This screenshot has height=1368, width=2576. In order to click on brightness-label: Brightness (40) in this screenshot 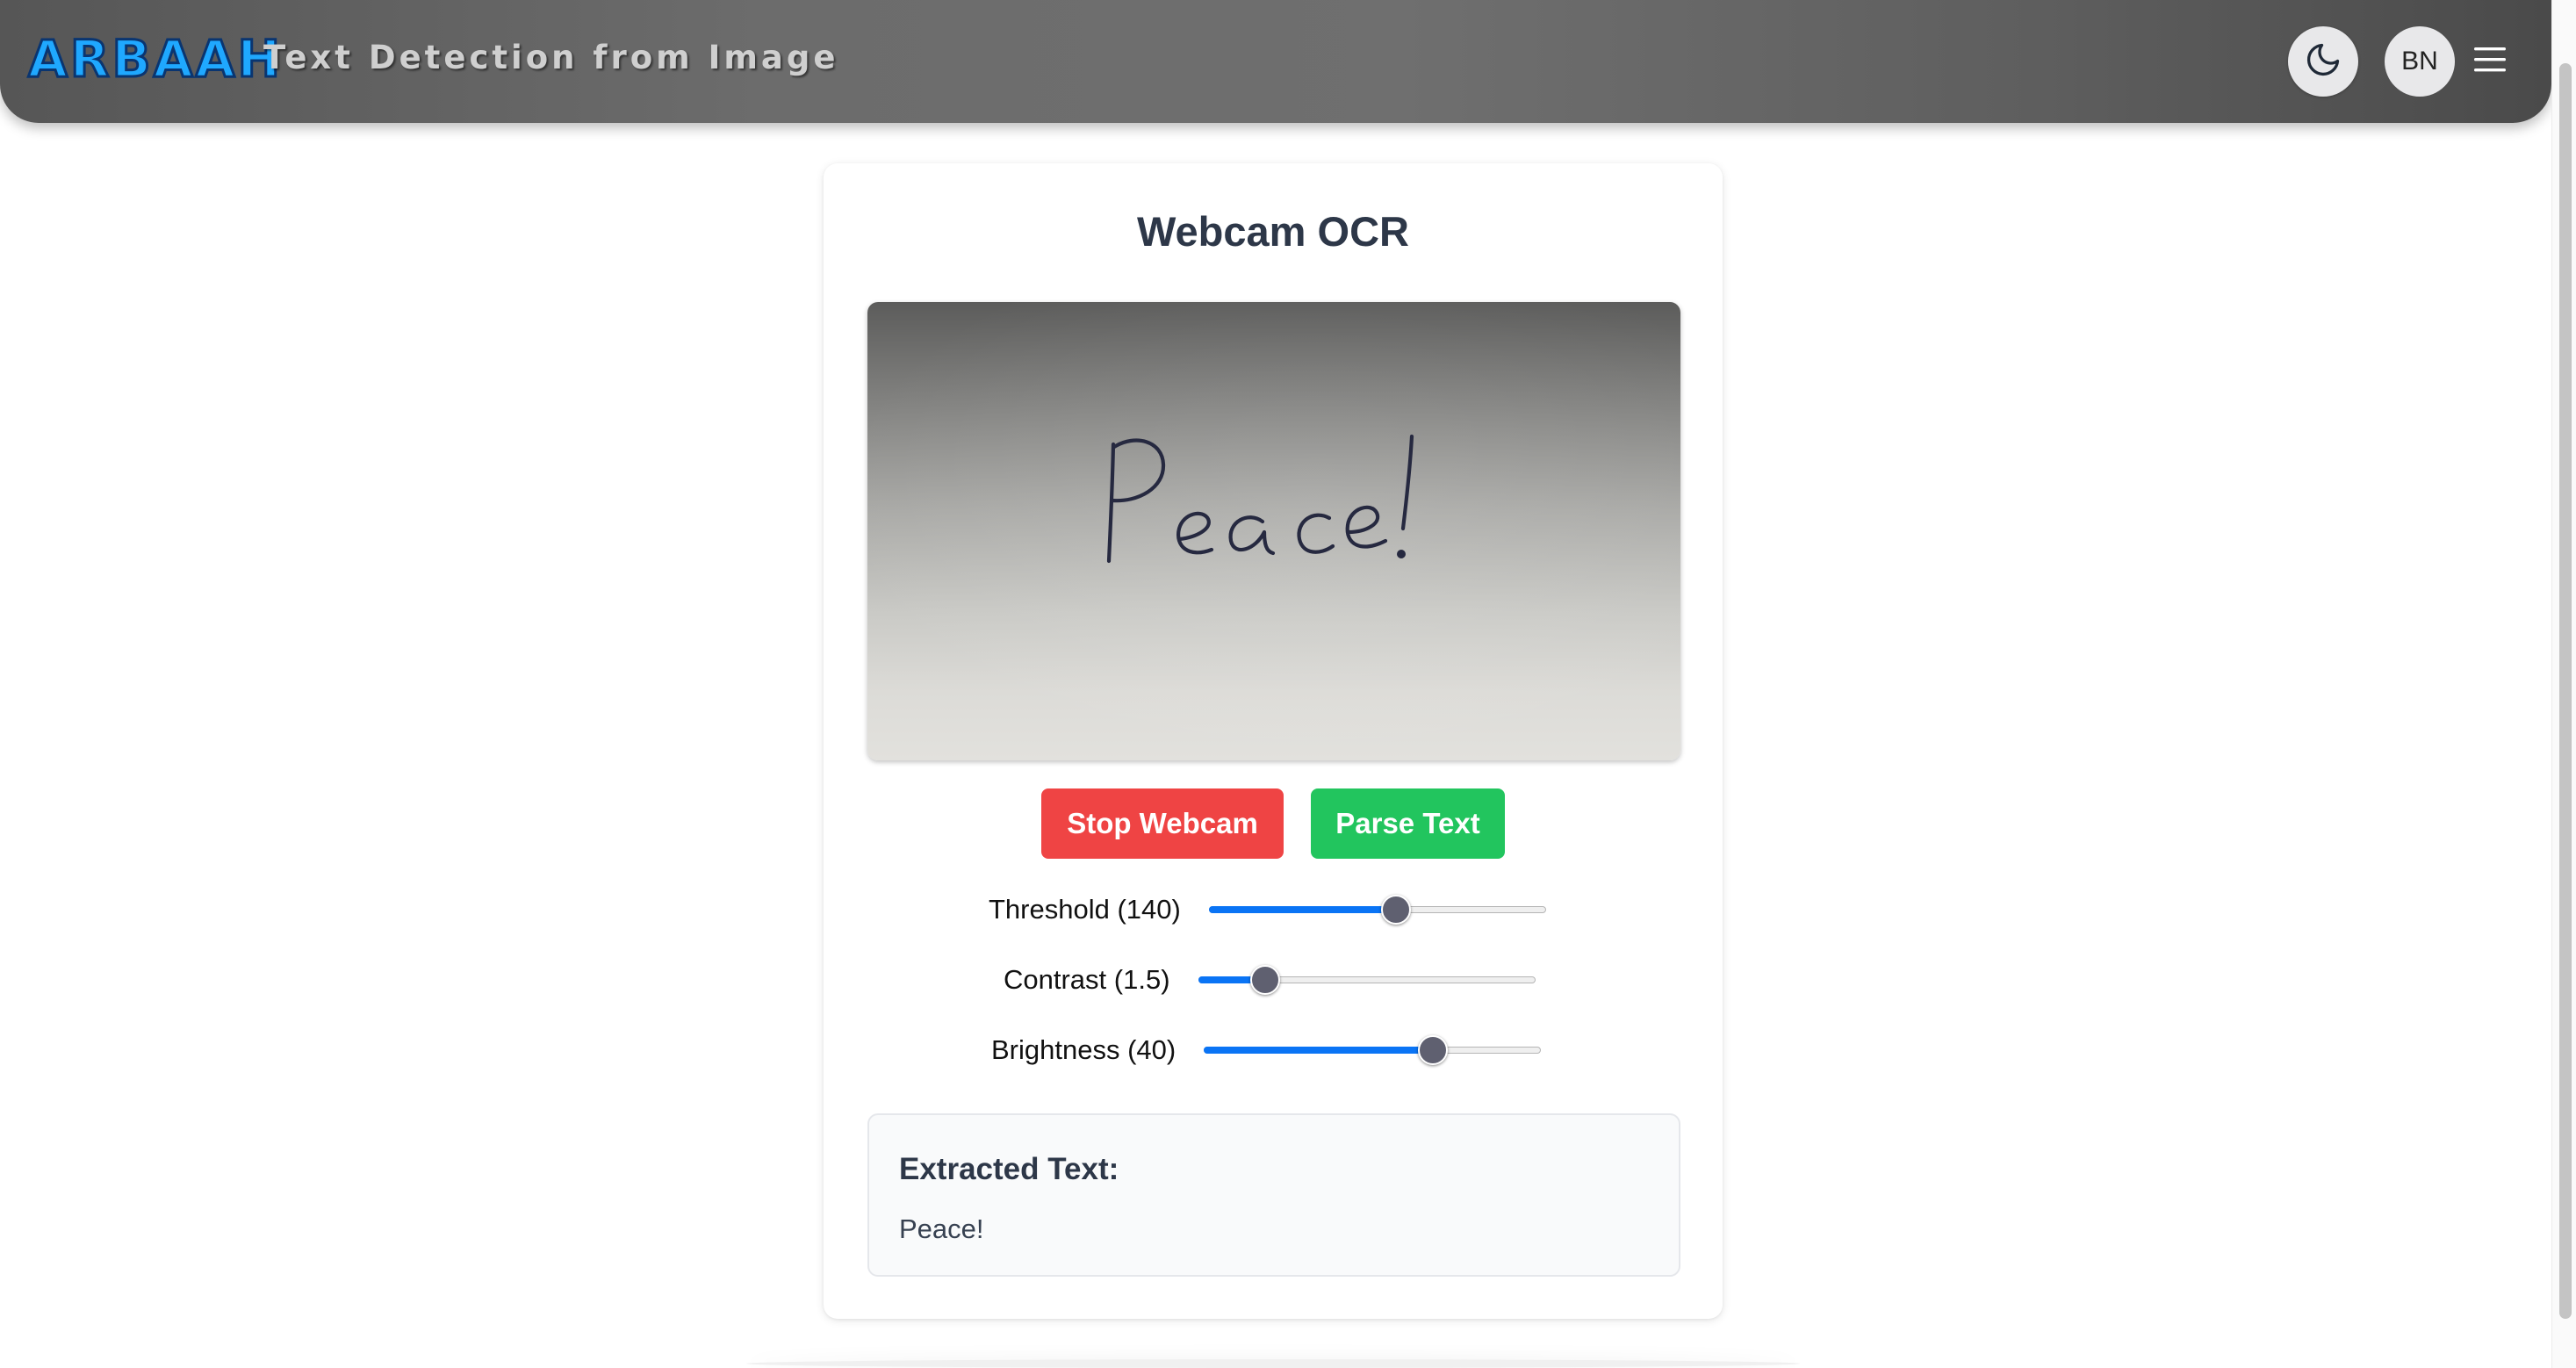, I will do `click(1083, 1049)`.